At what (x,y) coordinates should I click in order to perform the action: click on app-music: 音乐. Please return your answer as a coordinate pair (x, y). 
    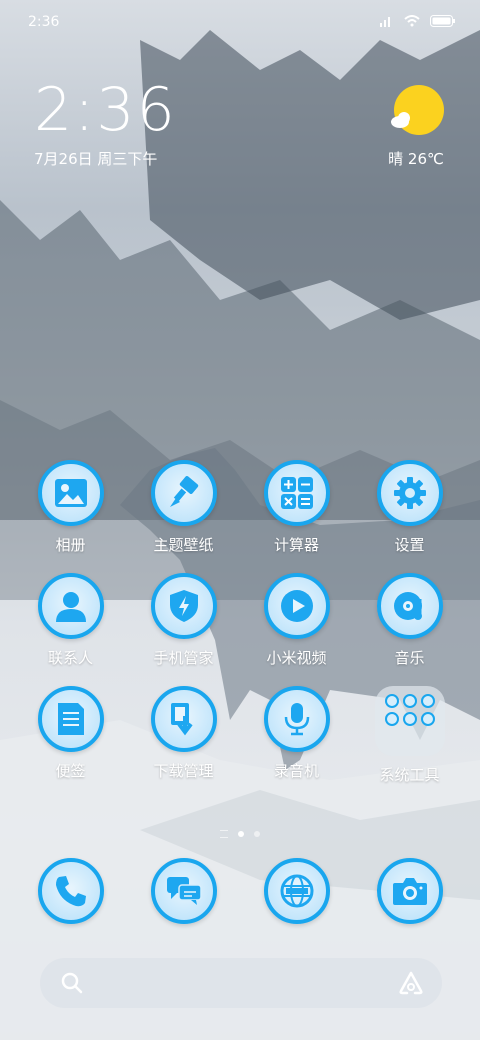
    Looking at the image, I should click on (409, 620).